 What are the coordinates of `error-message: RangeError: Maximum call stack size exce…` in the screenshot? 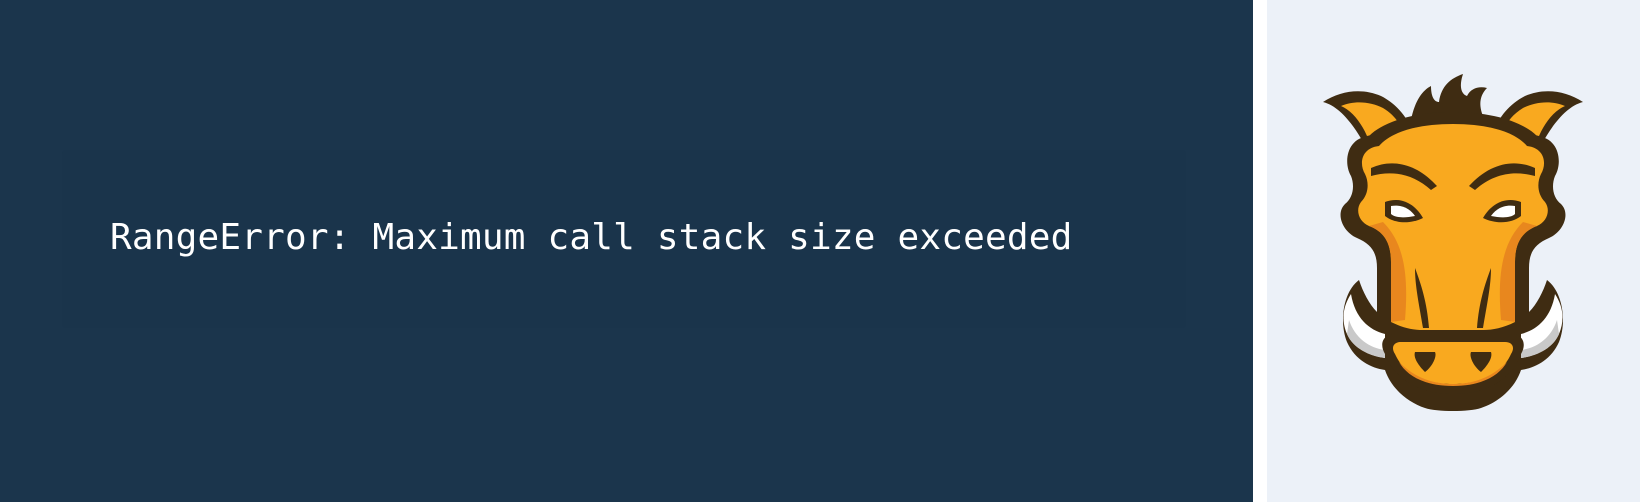 It's located at (591, 237).